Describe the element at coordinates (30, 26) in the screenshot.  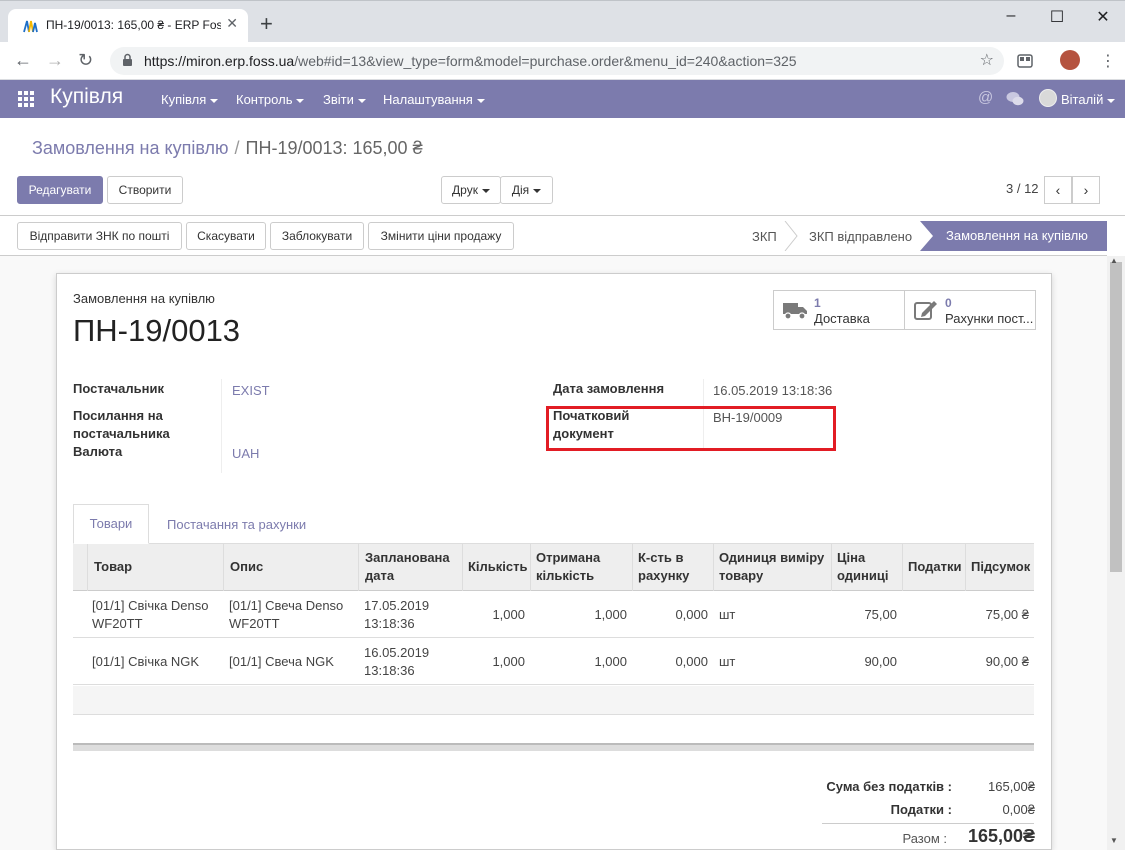
I see `favicon-icon` at that location.